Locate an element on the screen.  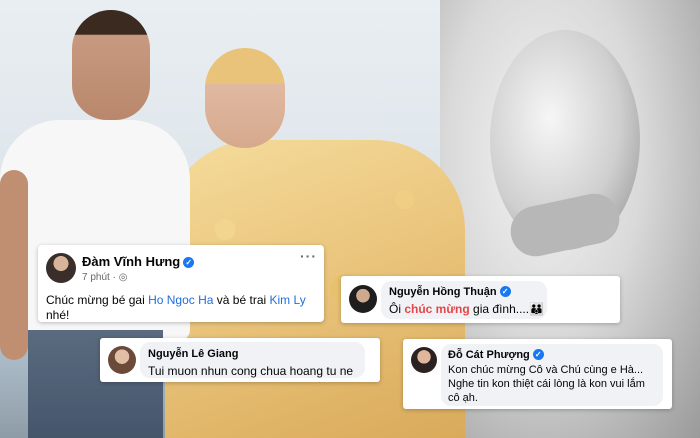
man-arm is located at coordinates (14, 265).